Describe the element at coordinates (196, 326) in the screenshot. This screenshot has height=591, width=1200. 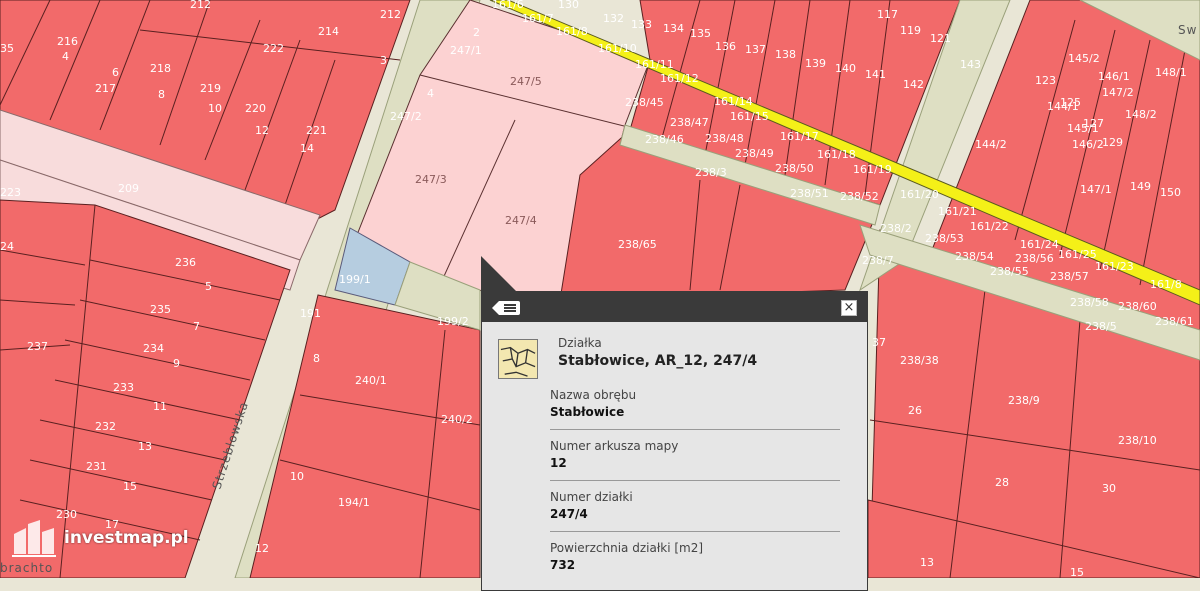
I see `svg-text: 7` at that location.